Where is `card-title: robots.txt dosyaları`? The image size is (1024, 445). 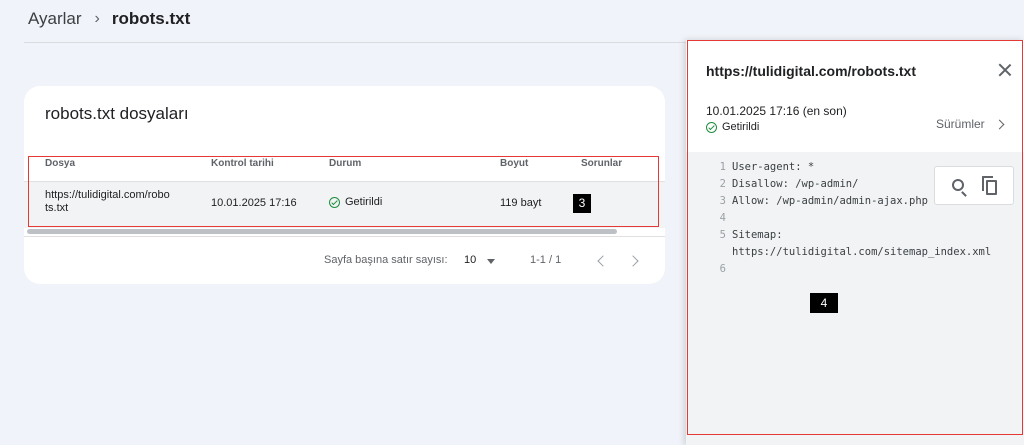
card-title: robots.txt dosyaları is located at coordinates (117, 113).